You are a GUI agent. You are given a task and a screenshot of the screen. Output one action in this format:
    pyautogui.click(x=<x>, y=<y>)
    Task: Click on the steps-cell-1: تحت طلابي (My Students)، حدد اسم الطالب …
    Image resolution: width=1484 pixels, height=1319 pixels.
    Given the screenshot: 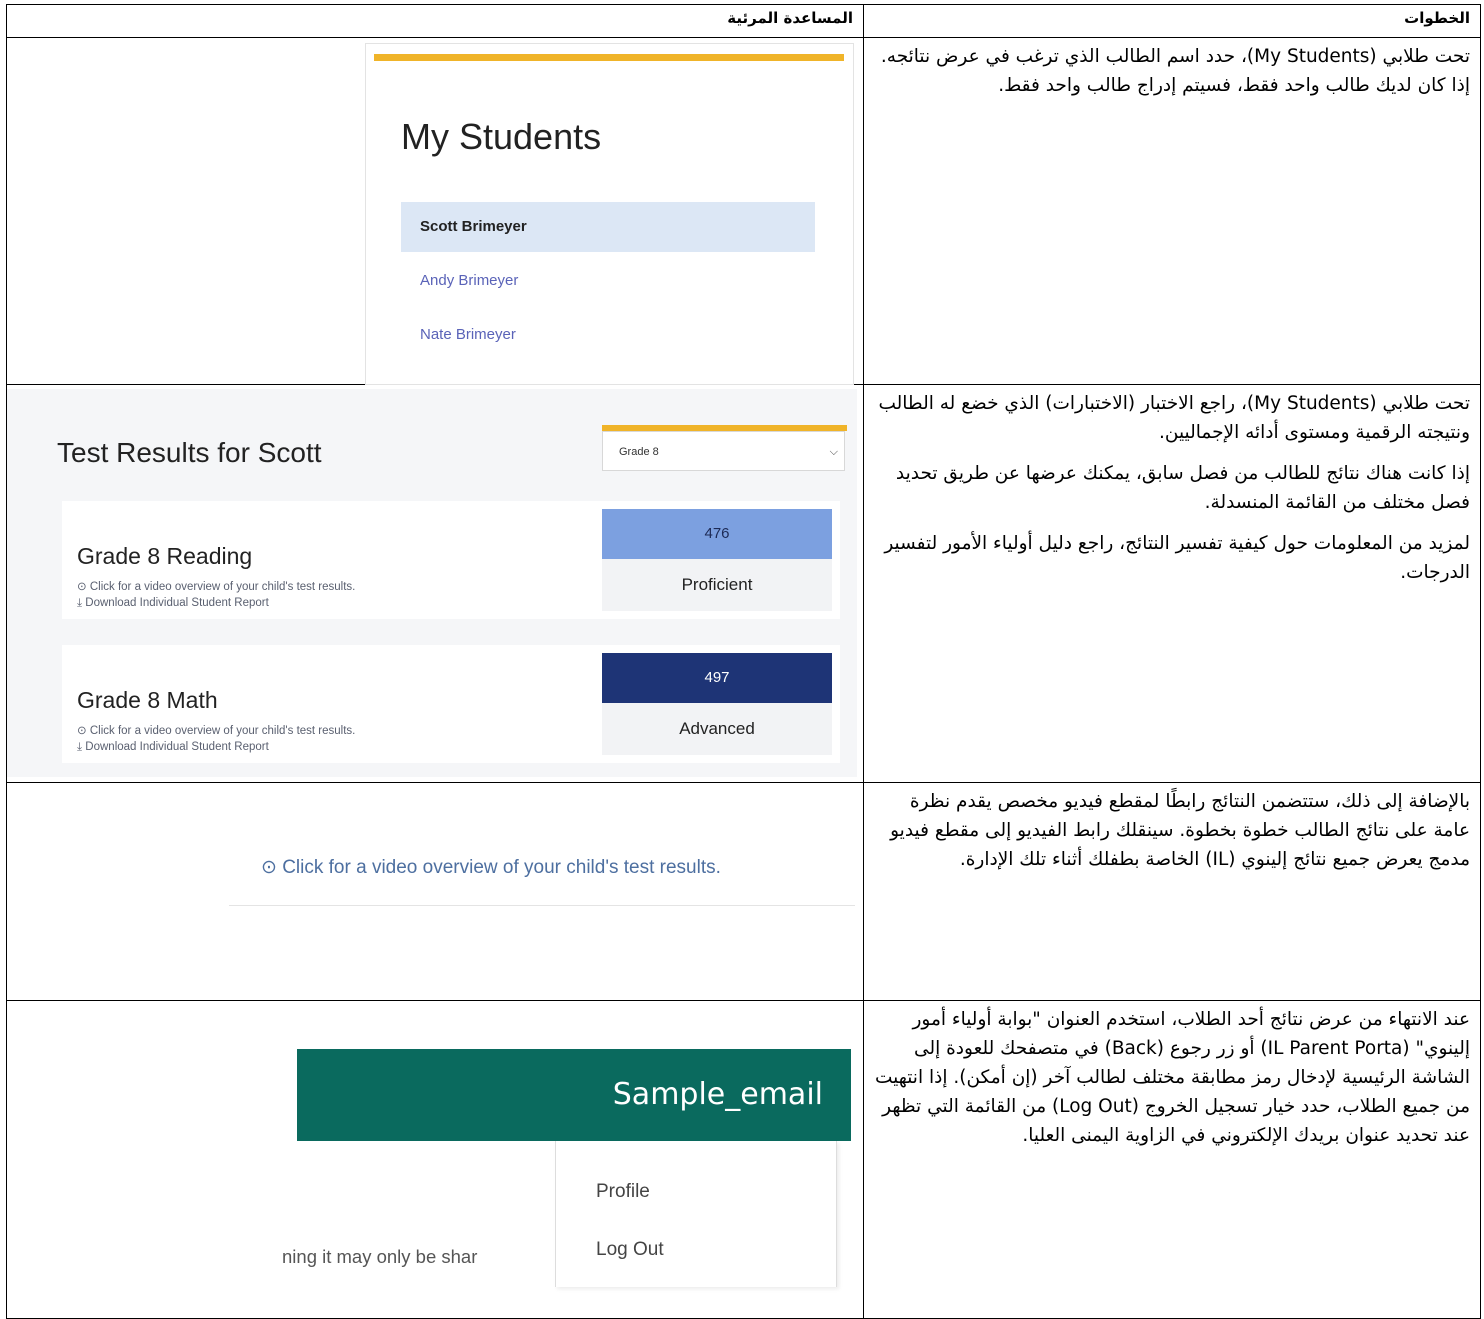 What is the action you would take?
    pyautogui.click(x=1172, y=211)
    